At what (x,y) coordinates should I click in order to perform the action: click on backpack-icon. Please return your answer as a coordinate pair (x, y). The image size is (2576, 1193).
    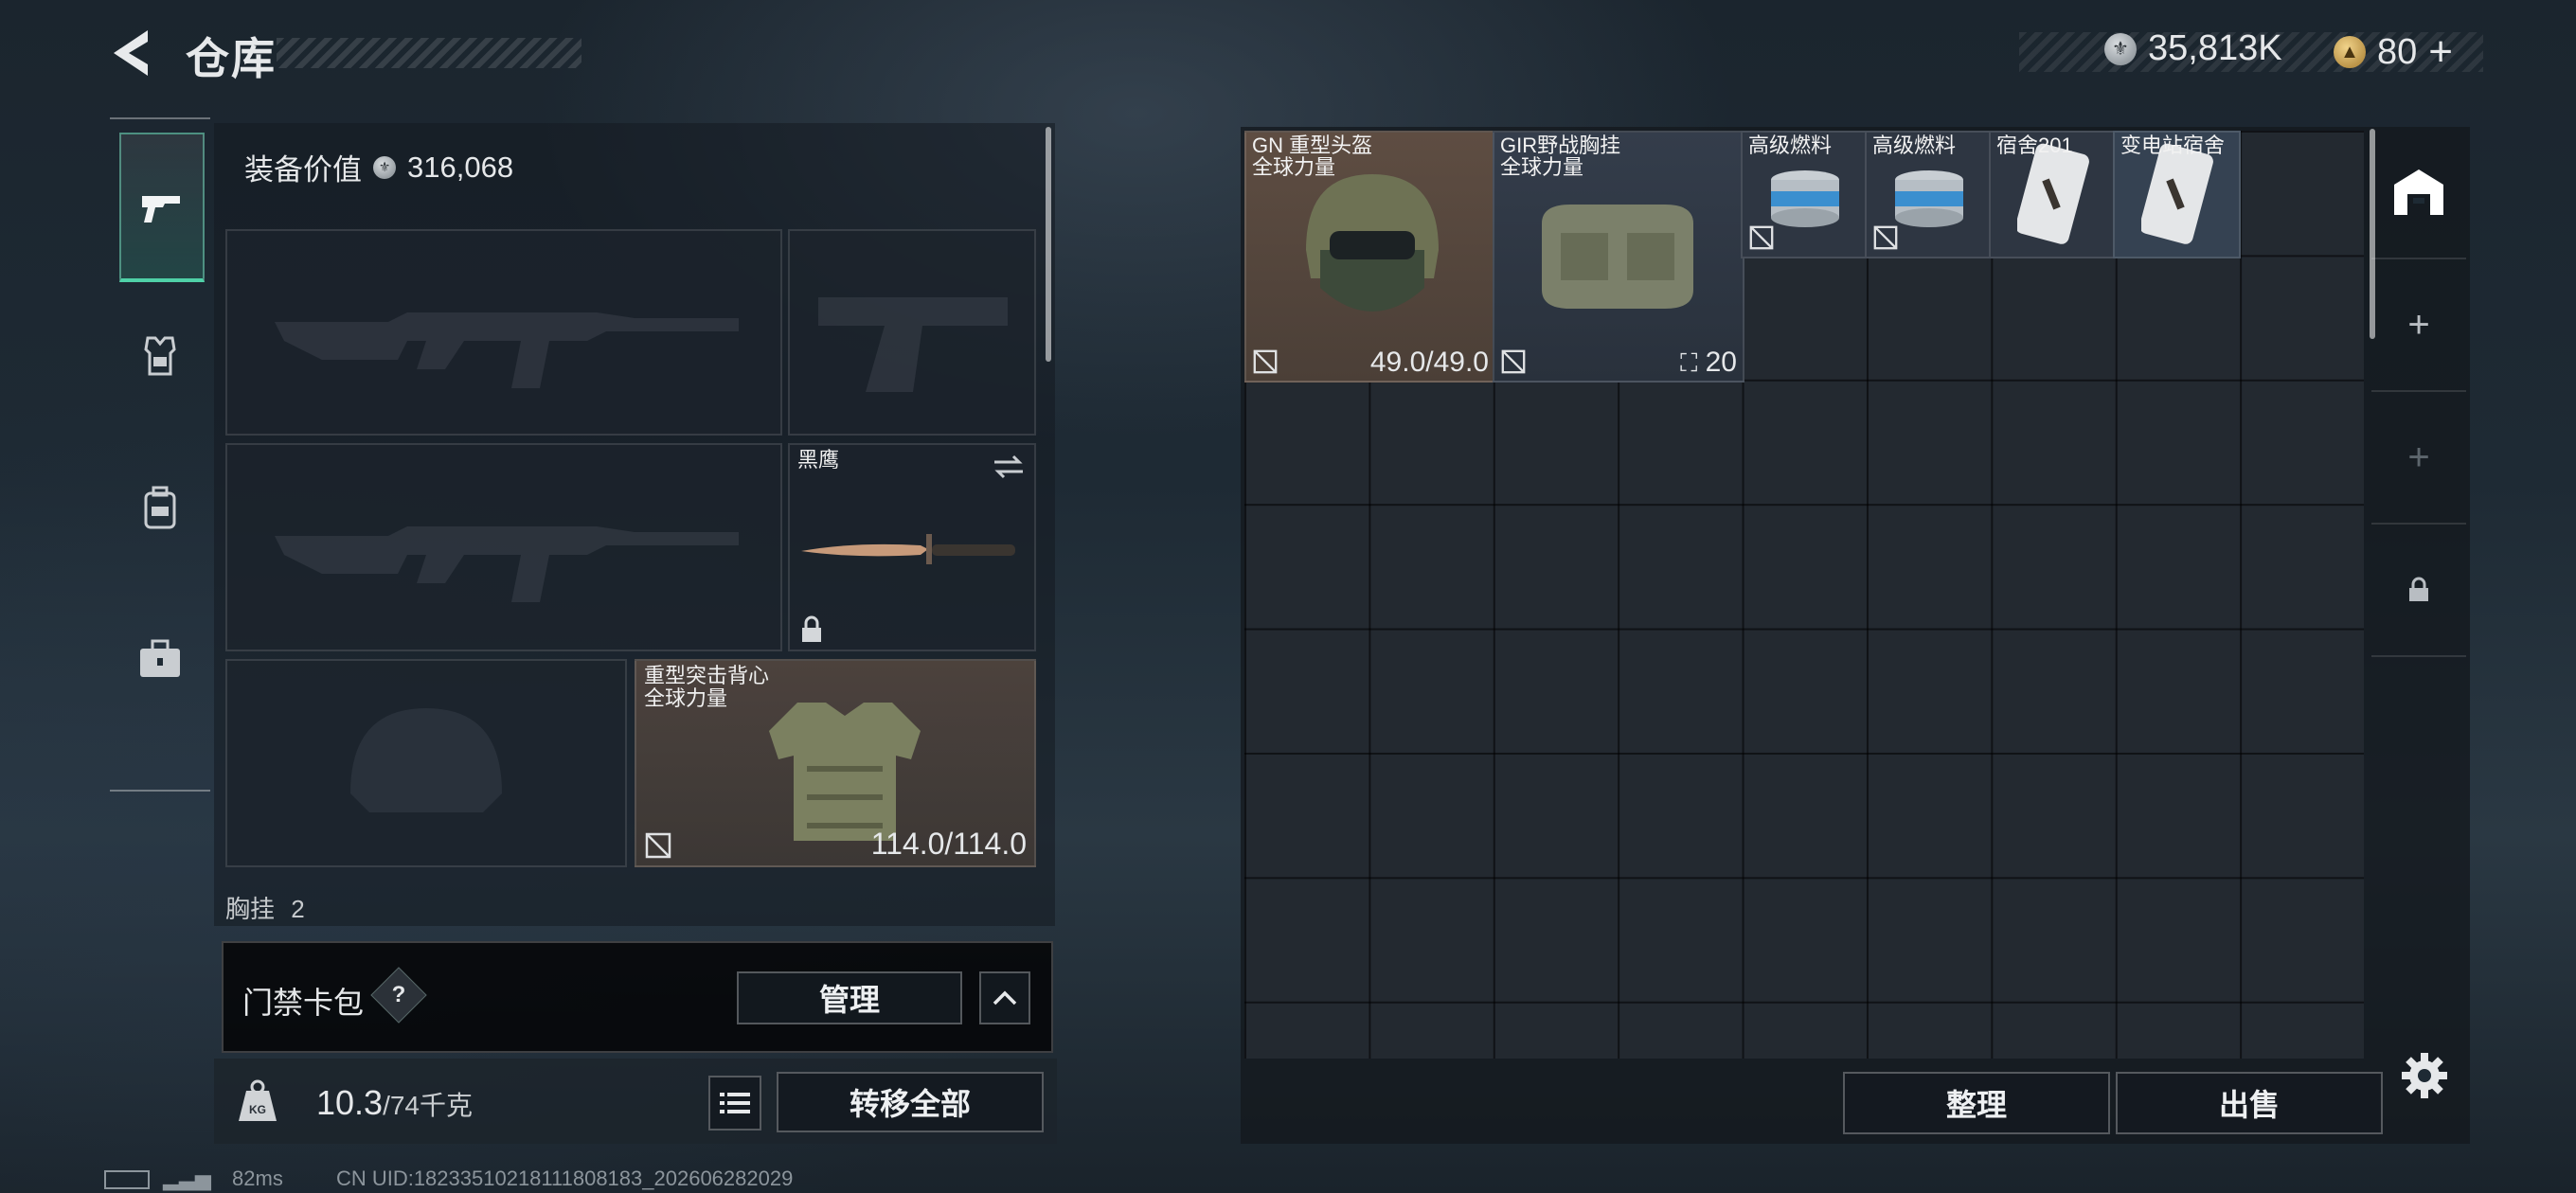
    Looking at the image, I should click on (160, 507).